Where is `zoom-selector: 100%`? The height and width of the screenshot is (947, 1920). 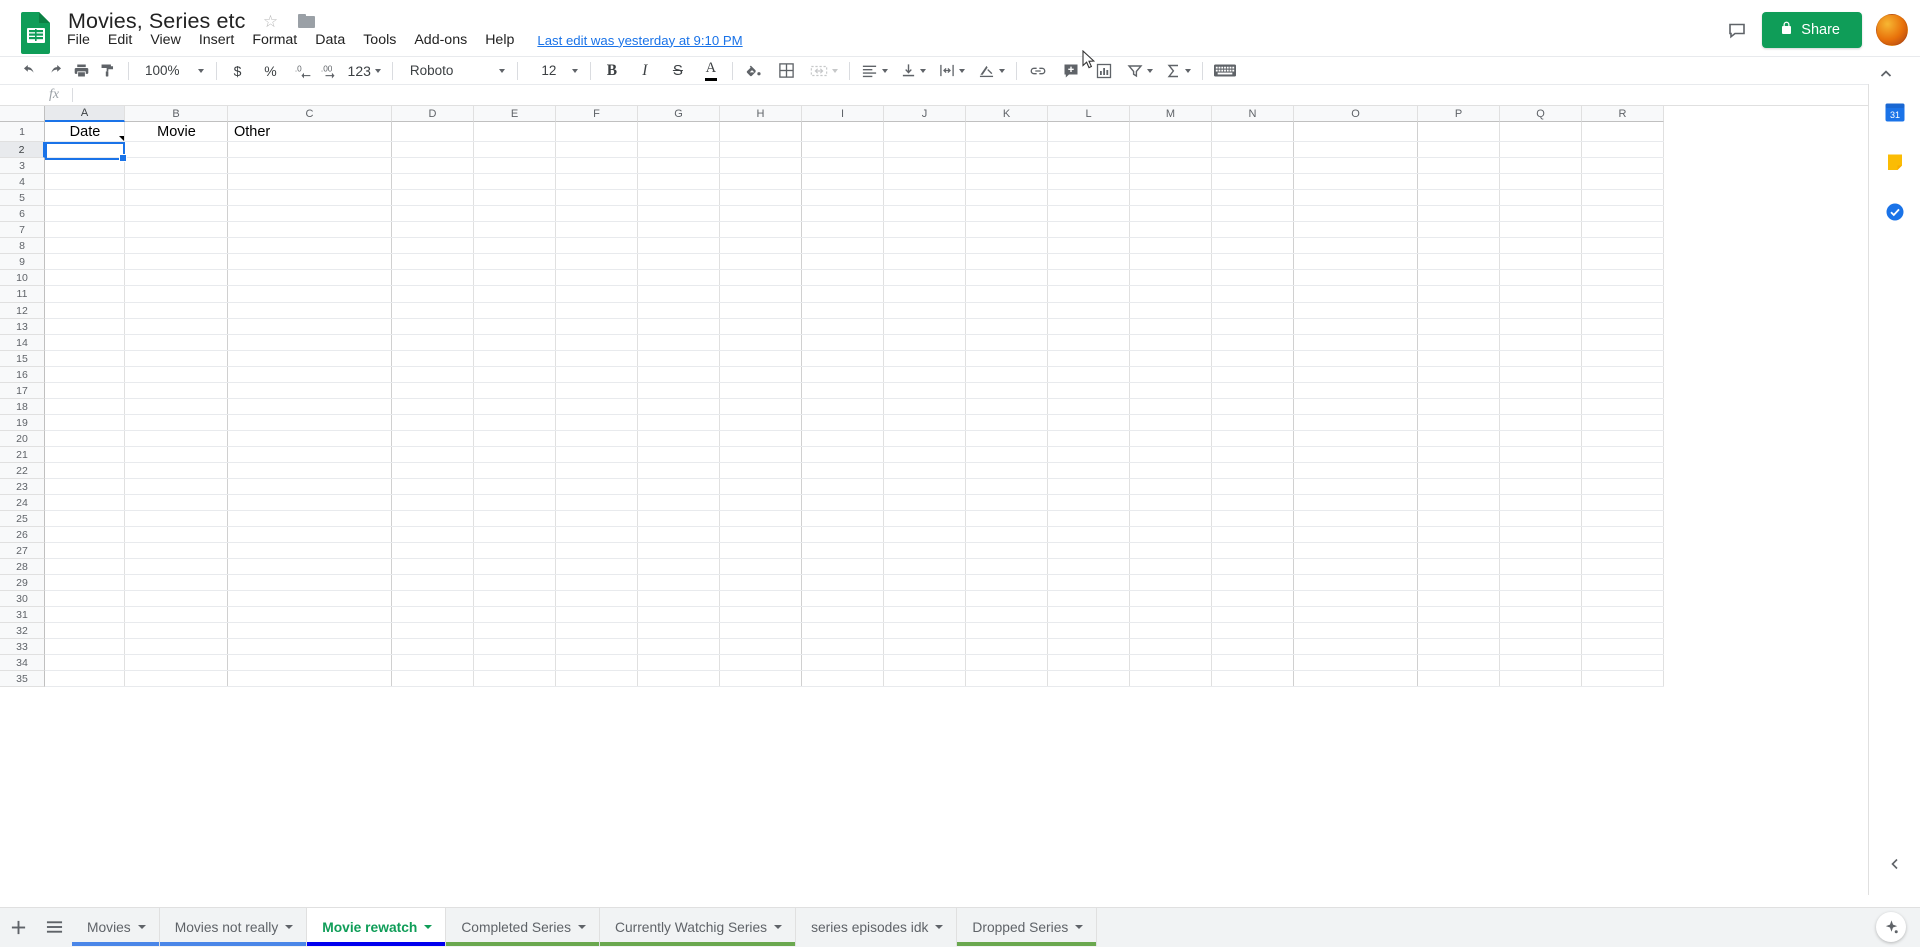
zoom-selector: 100% is located at coordinates (172, 70).